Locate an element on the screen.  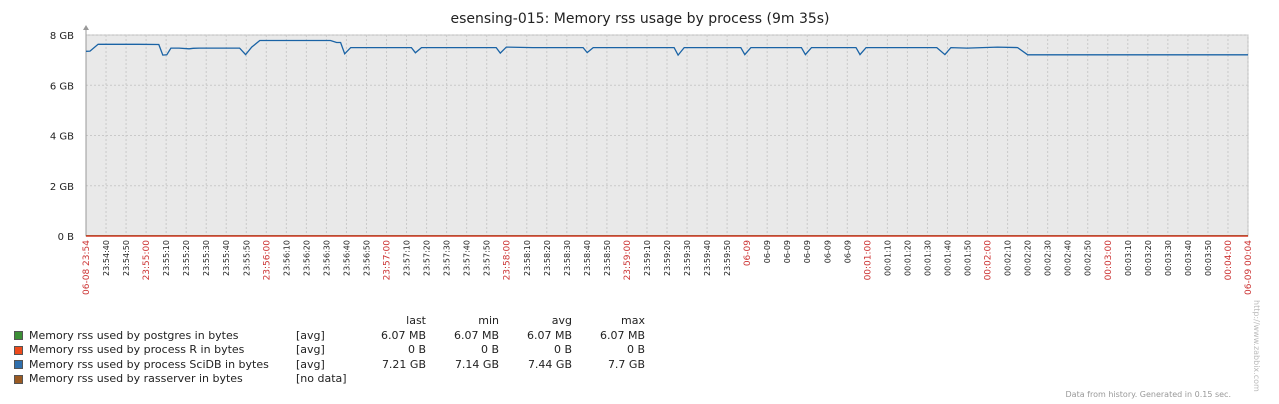
x-tick-label: 23:58:30 is located at coordinates (567, 258).